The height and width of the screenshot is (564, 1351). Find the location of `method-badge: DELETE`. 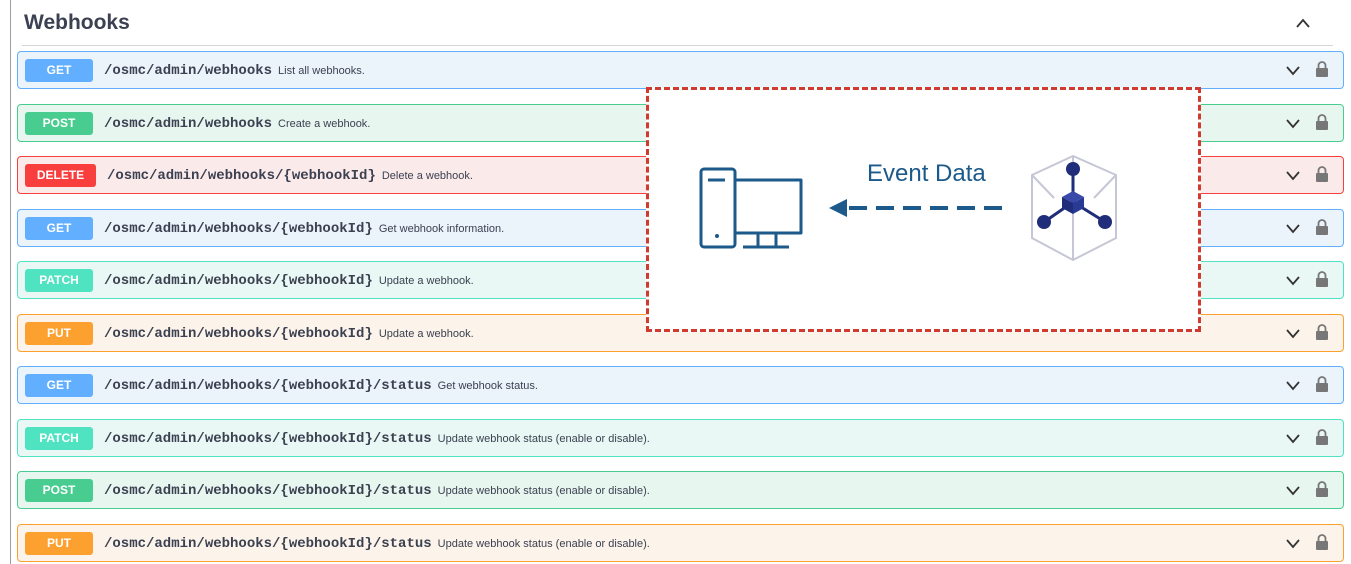

method-badge: DELETE is located at coordinates (60, 175).